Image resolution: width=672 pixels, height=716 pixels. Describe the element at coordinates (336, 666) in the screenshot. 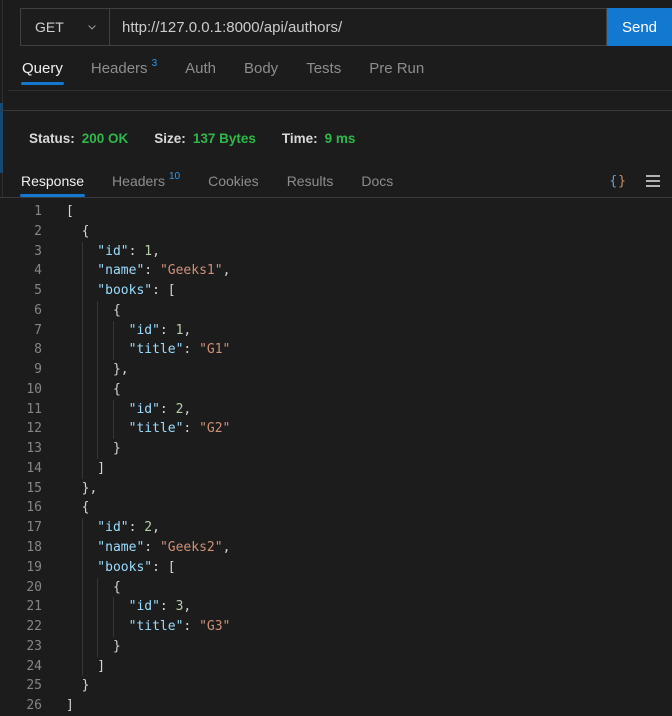

I see `code-line: 24 ]` at that location.